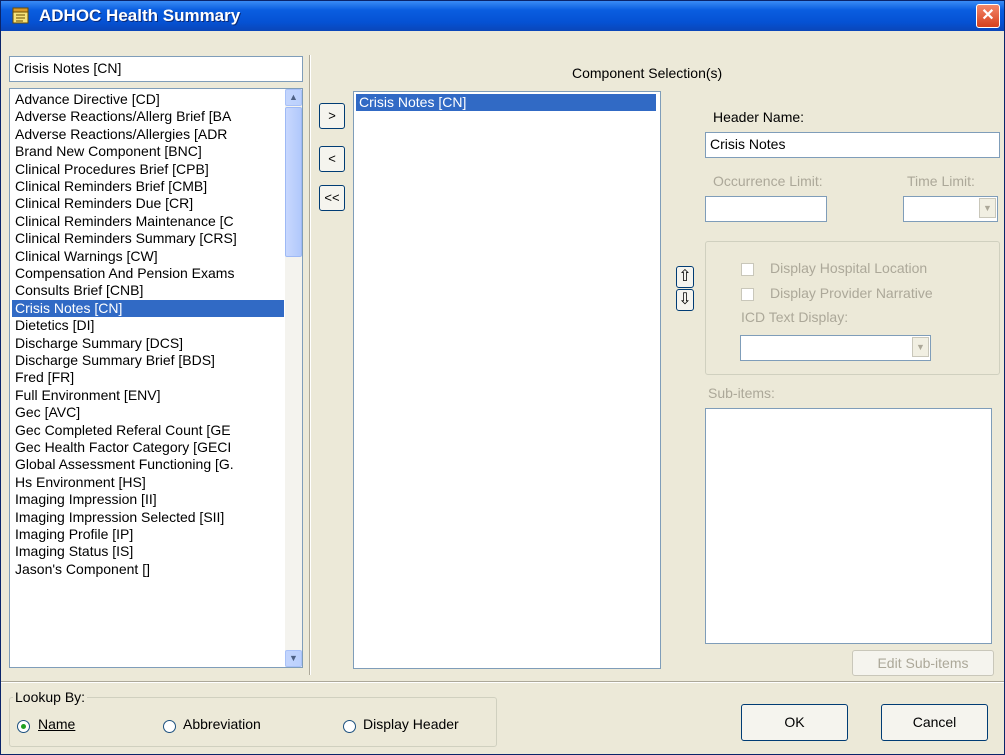 The height and width of the screenshot is (755, 1005). I want to click on cancel-button: Cancel, so click(934, 722).